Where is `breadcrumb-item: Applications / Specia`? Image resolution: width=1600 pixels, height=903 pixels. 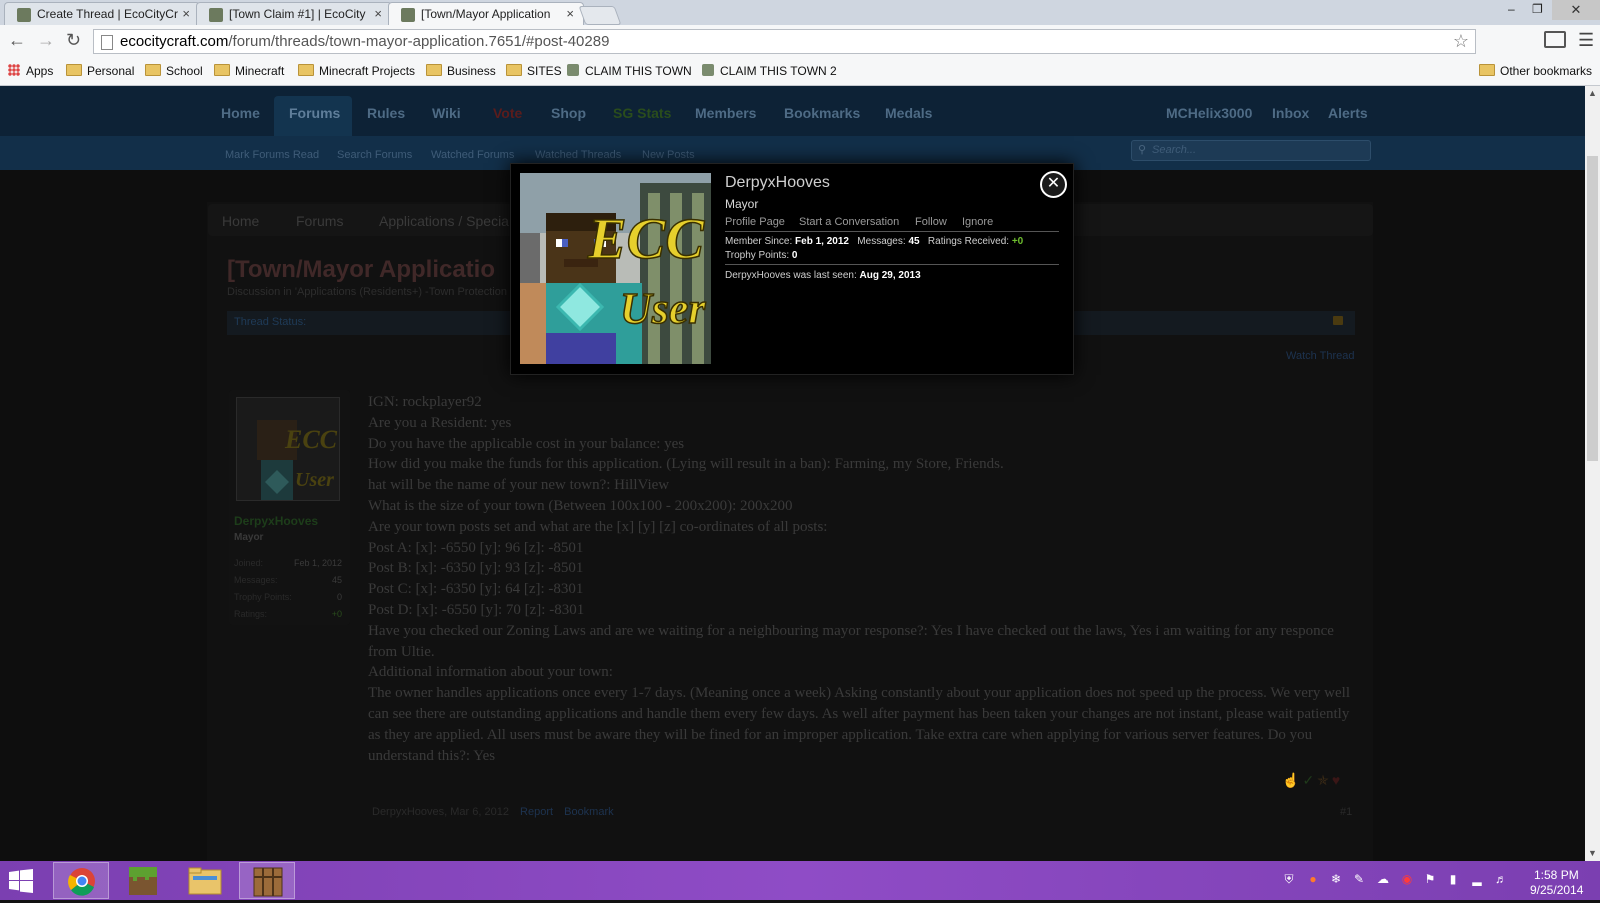 breadcrumb-item: Applications / Specia is located at coordinates (444, 221).